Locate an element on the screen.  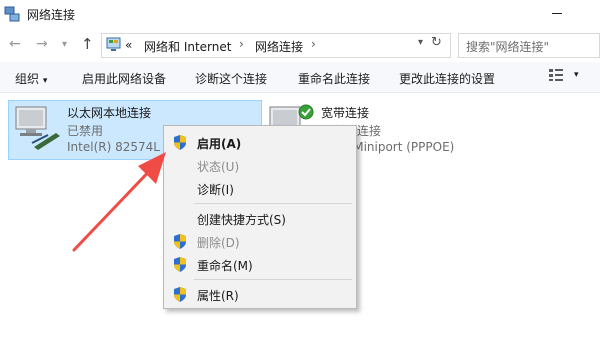
annotation-arrow-icon is located at coordinates (119, 202).